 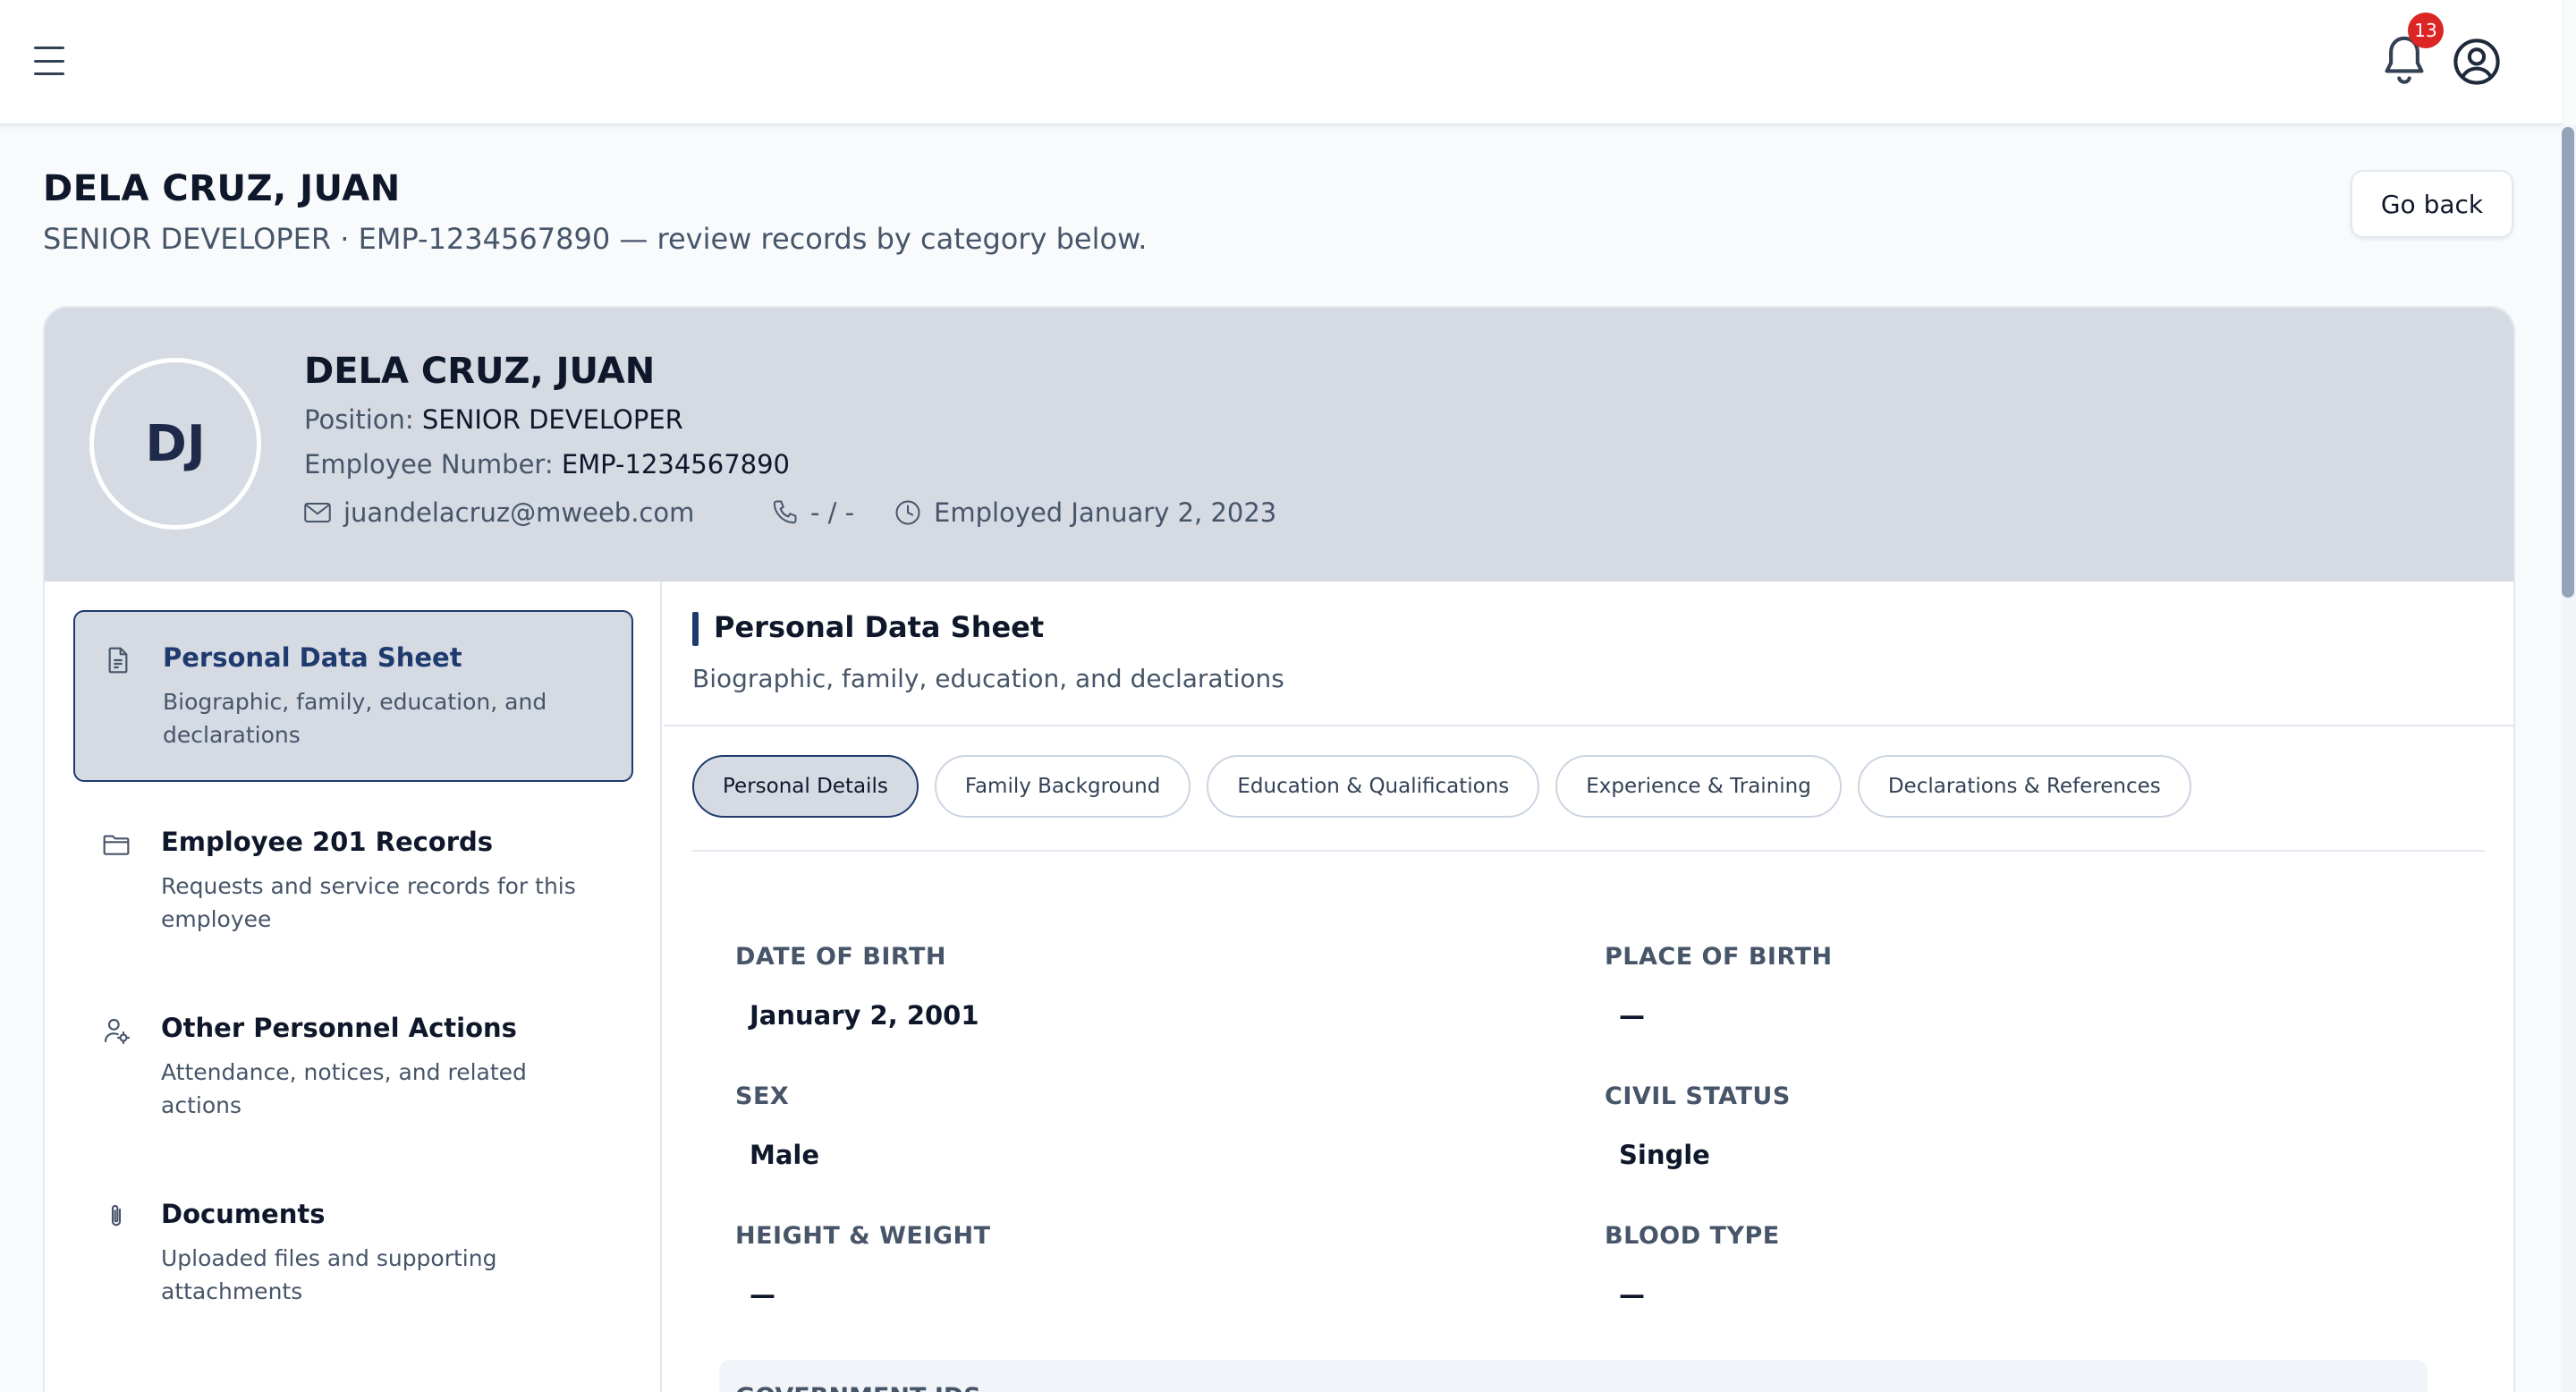 I want to click on page-title: DELA CRUZ, JUAN, so click(x=222, y=188).